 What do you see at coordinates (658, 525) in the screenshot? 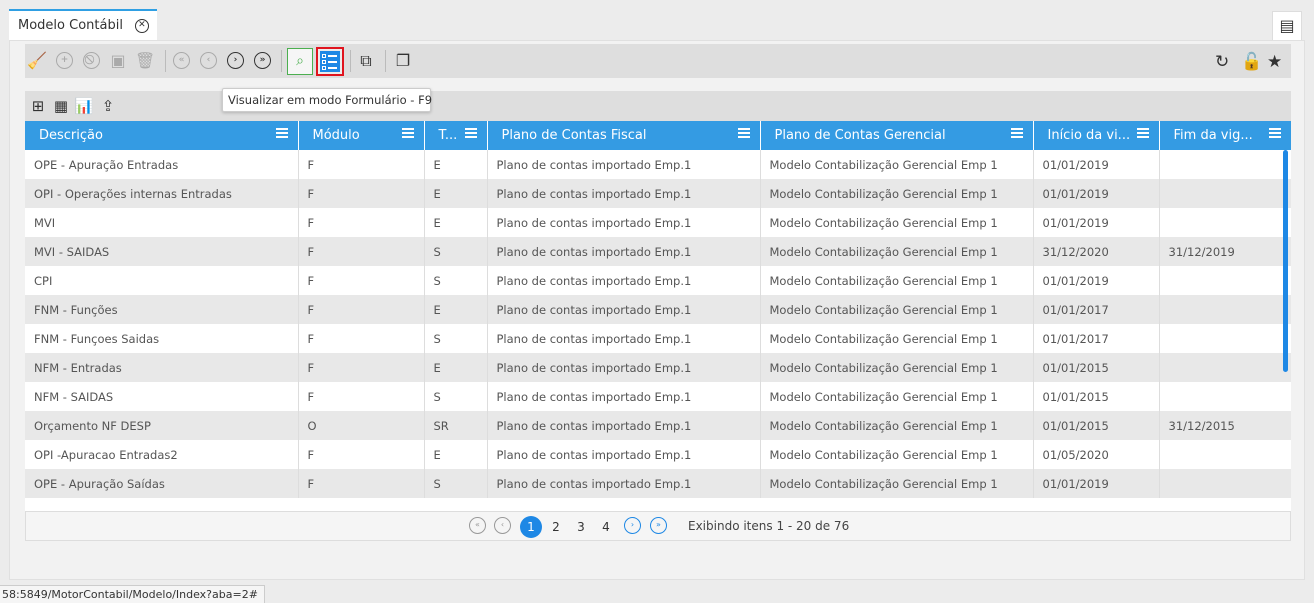
I see `last-page-icon: »` at bounding box center [658, 525].